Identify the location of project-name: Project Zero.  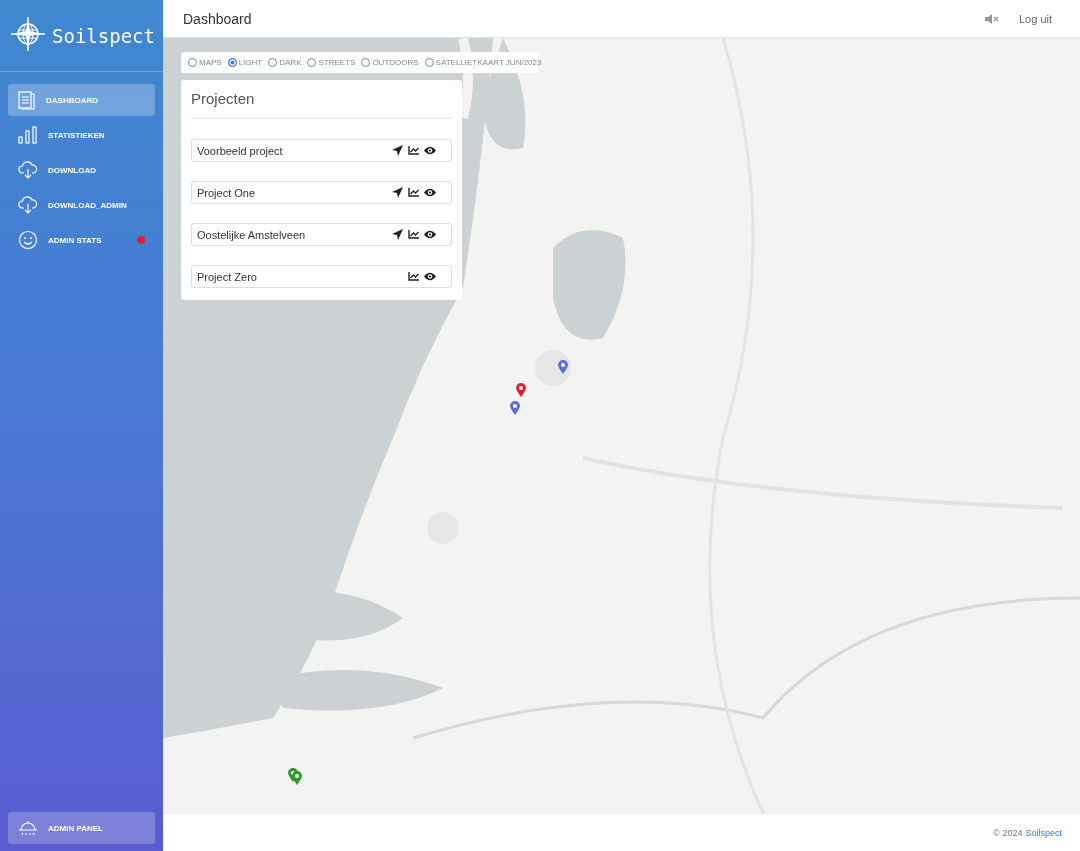
(227, 276).